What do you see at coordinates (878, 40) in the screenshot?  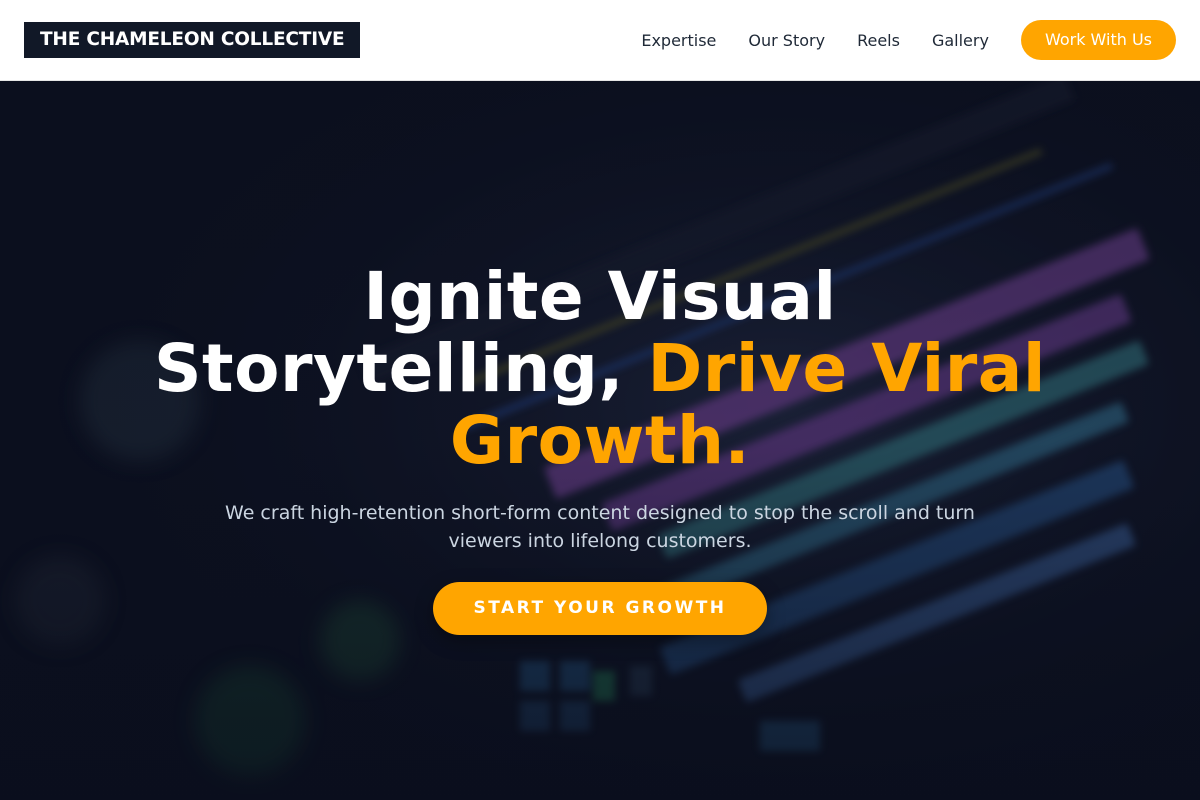 I see `nav-link-reels: Reels` at bounding box center [878, 40].